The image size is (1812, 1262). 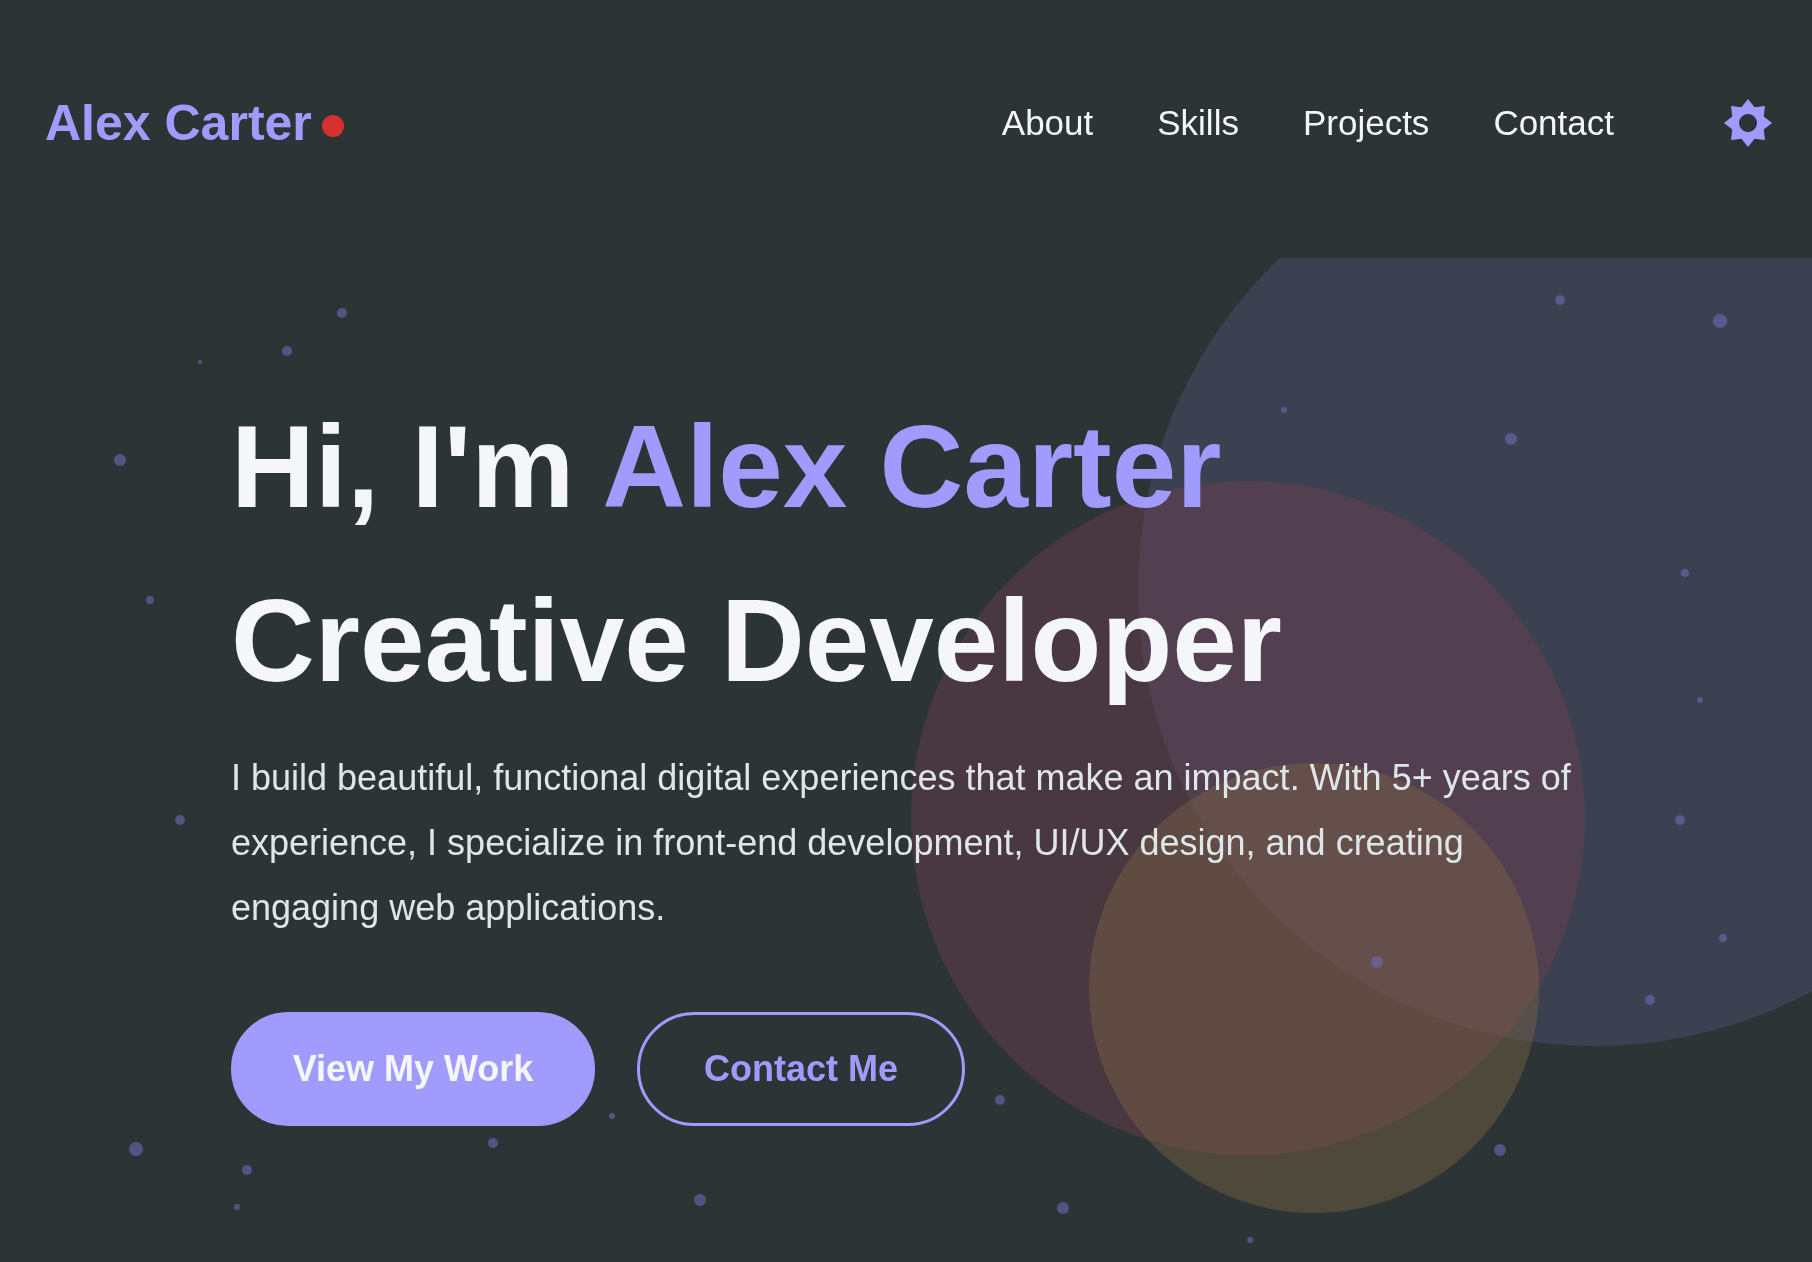 What do you see at coordinates (178, 123) in the screenshot?
I see `logo: Alex Carter` at bounding box center [178, 123].